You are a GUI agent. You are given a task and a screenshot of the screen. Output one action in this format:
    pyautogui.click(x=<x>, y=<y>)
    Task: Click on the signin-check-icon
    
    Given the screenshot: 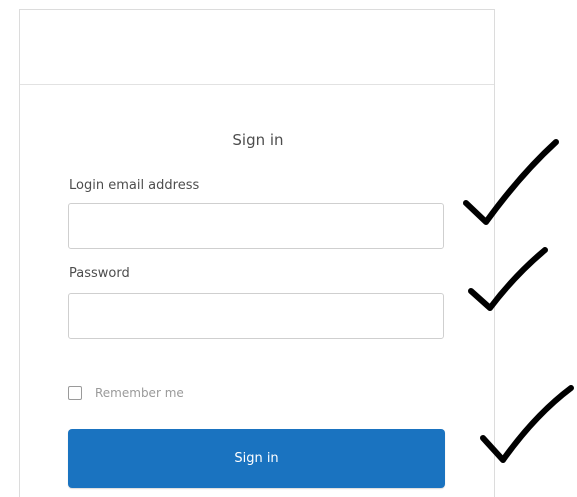 What is the action you would take?
    pyautogui.click(x=527, y=424)
    